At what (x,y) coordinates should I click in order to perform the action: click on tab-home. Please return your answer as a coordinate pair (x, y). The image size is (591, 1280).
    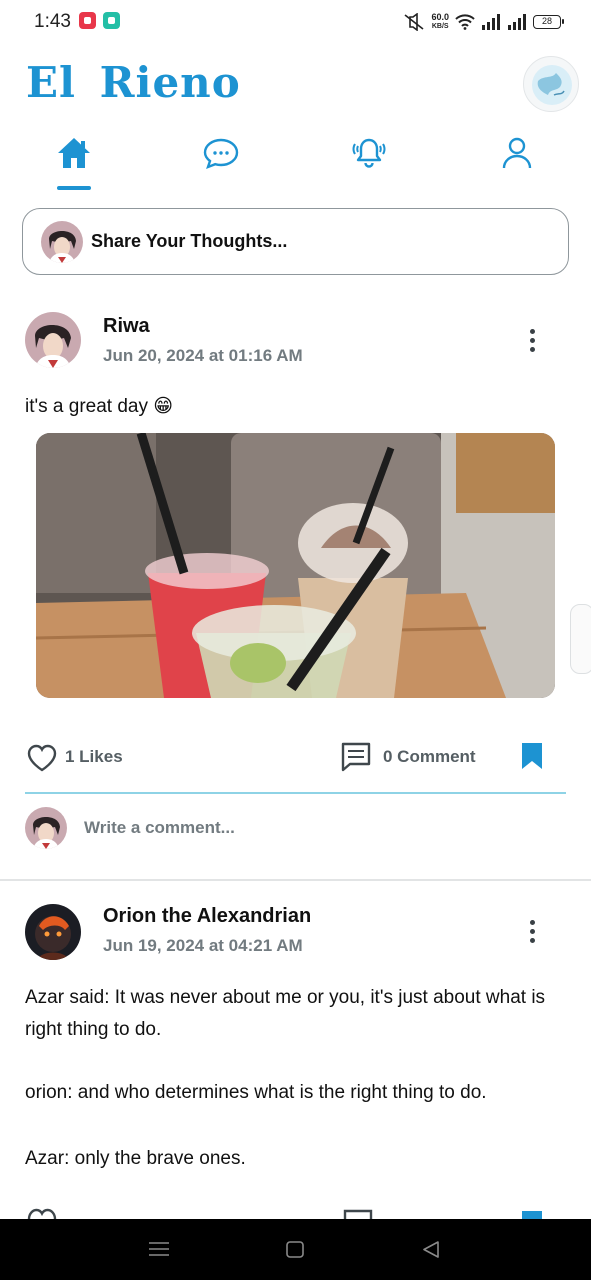
    Looking at the image, I should click on (74, 160).